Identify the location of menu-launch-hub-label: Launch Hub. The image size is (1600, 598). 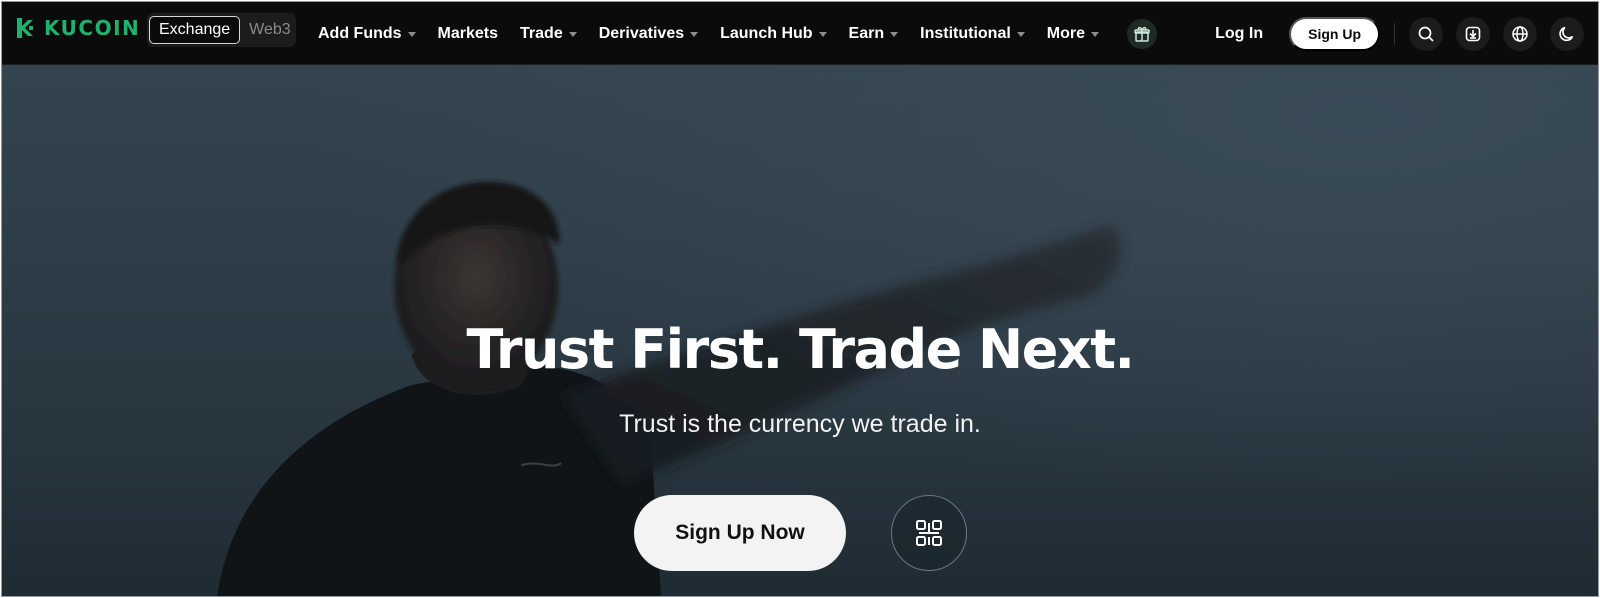
(766, 33).